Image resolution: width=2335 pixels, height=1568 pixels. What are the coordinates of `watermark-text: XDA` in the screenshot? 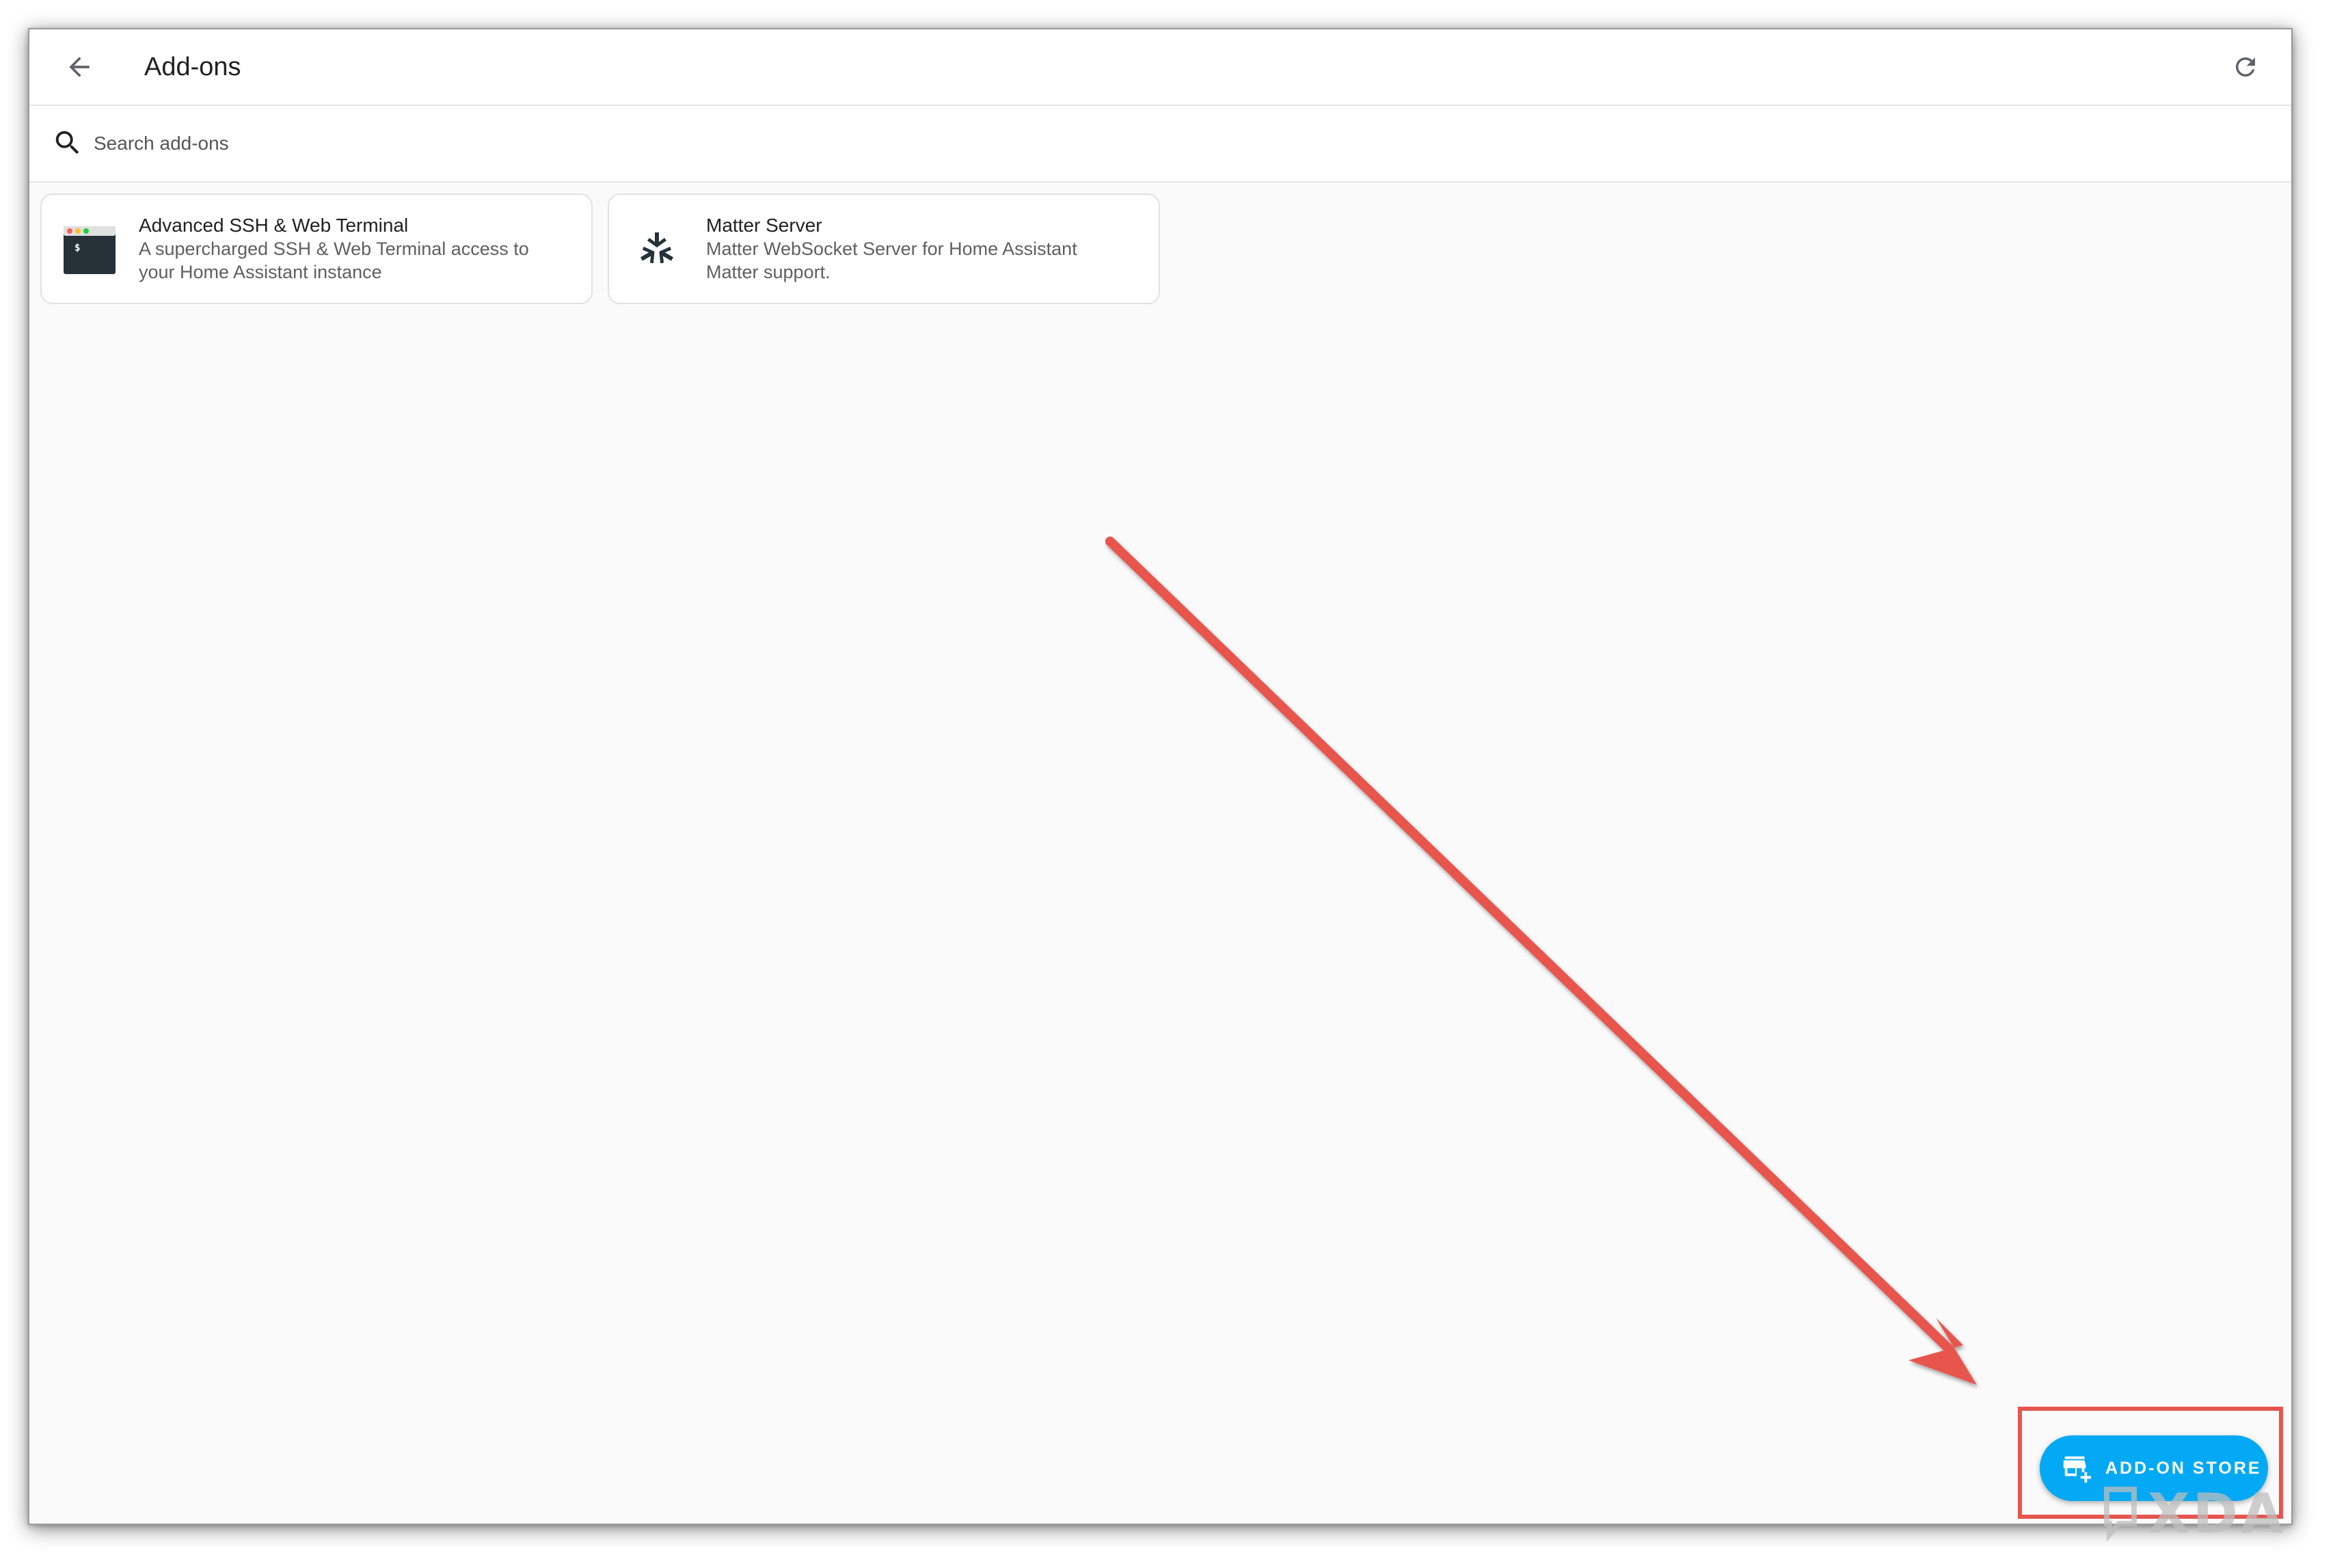 It's located at (2217, 1513).